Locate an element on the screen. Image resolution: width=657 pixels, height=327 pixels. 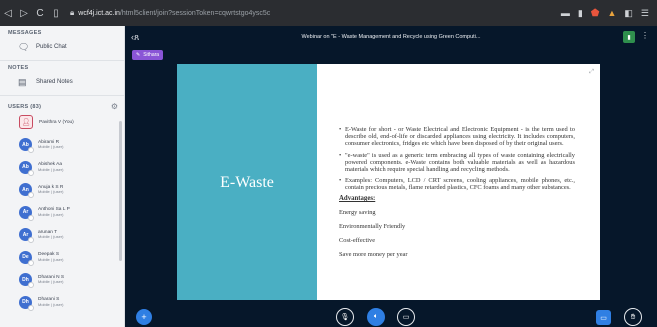
user-list-item: Dh Dharani S Mobile | (user) is located at coordinates (62, 302).